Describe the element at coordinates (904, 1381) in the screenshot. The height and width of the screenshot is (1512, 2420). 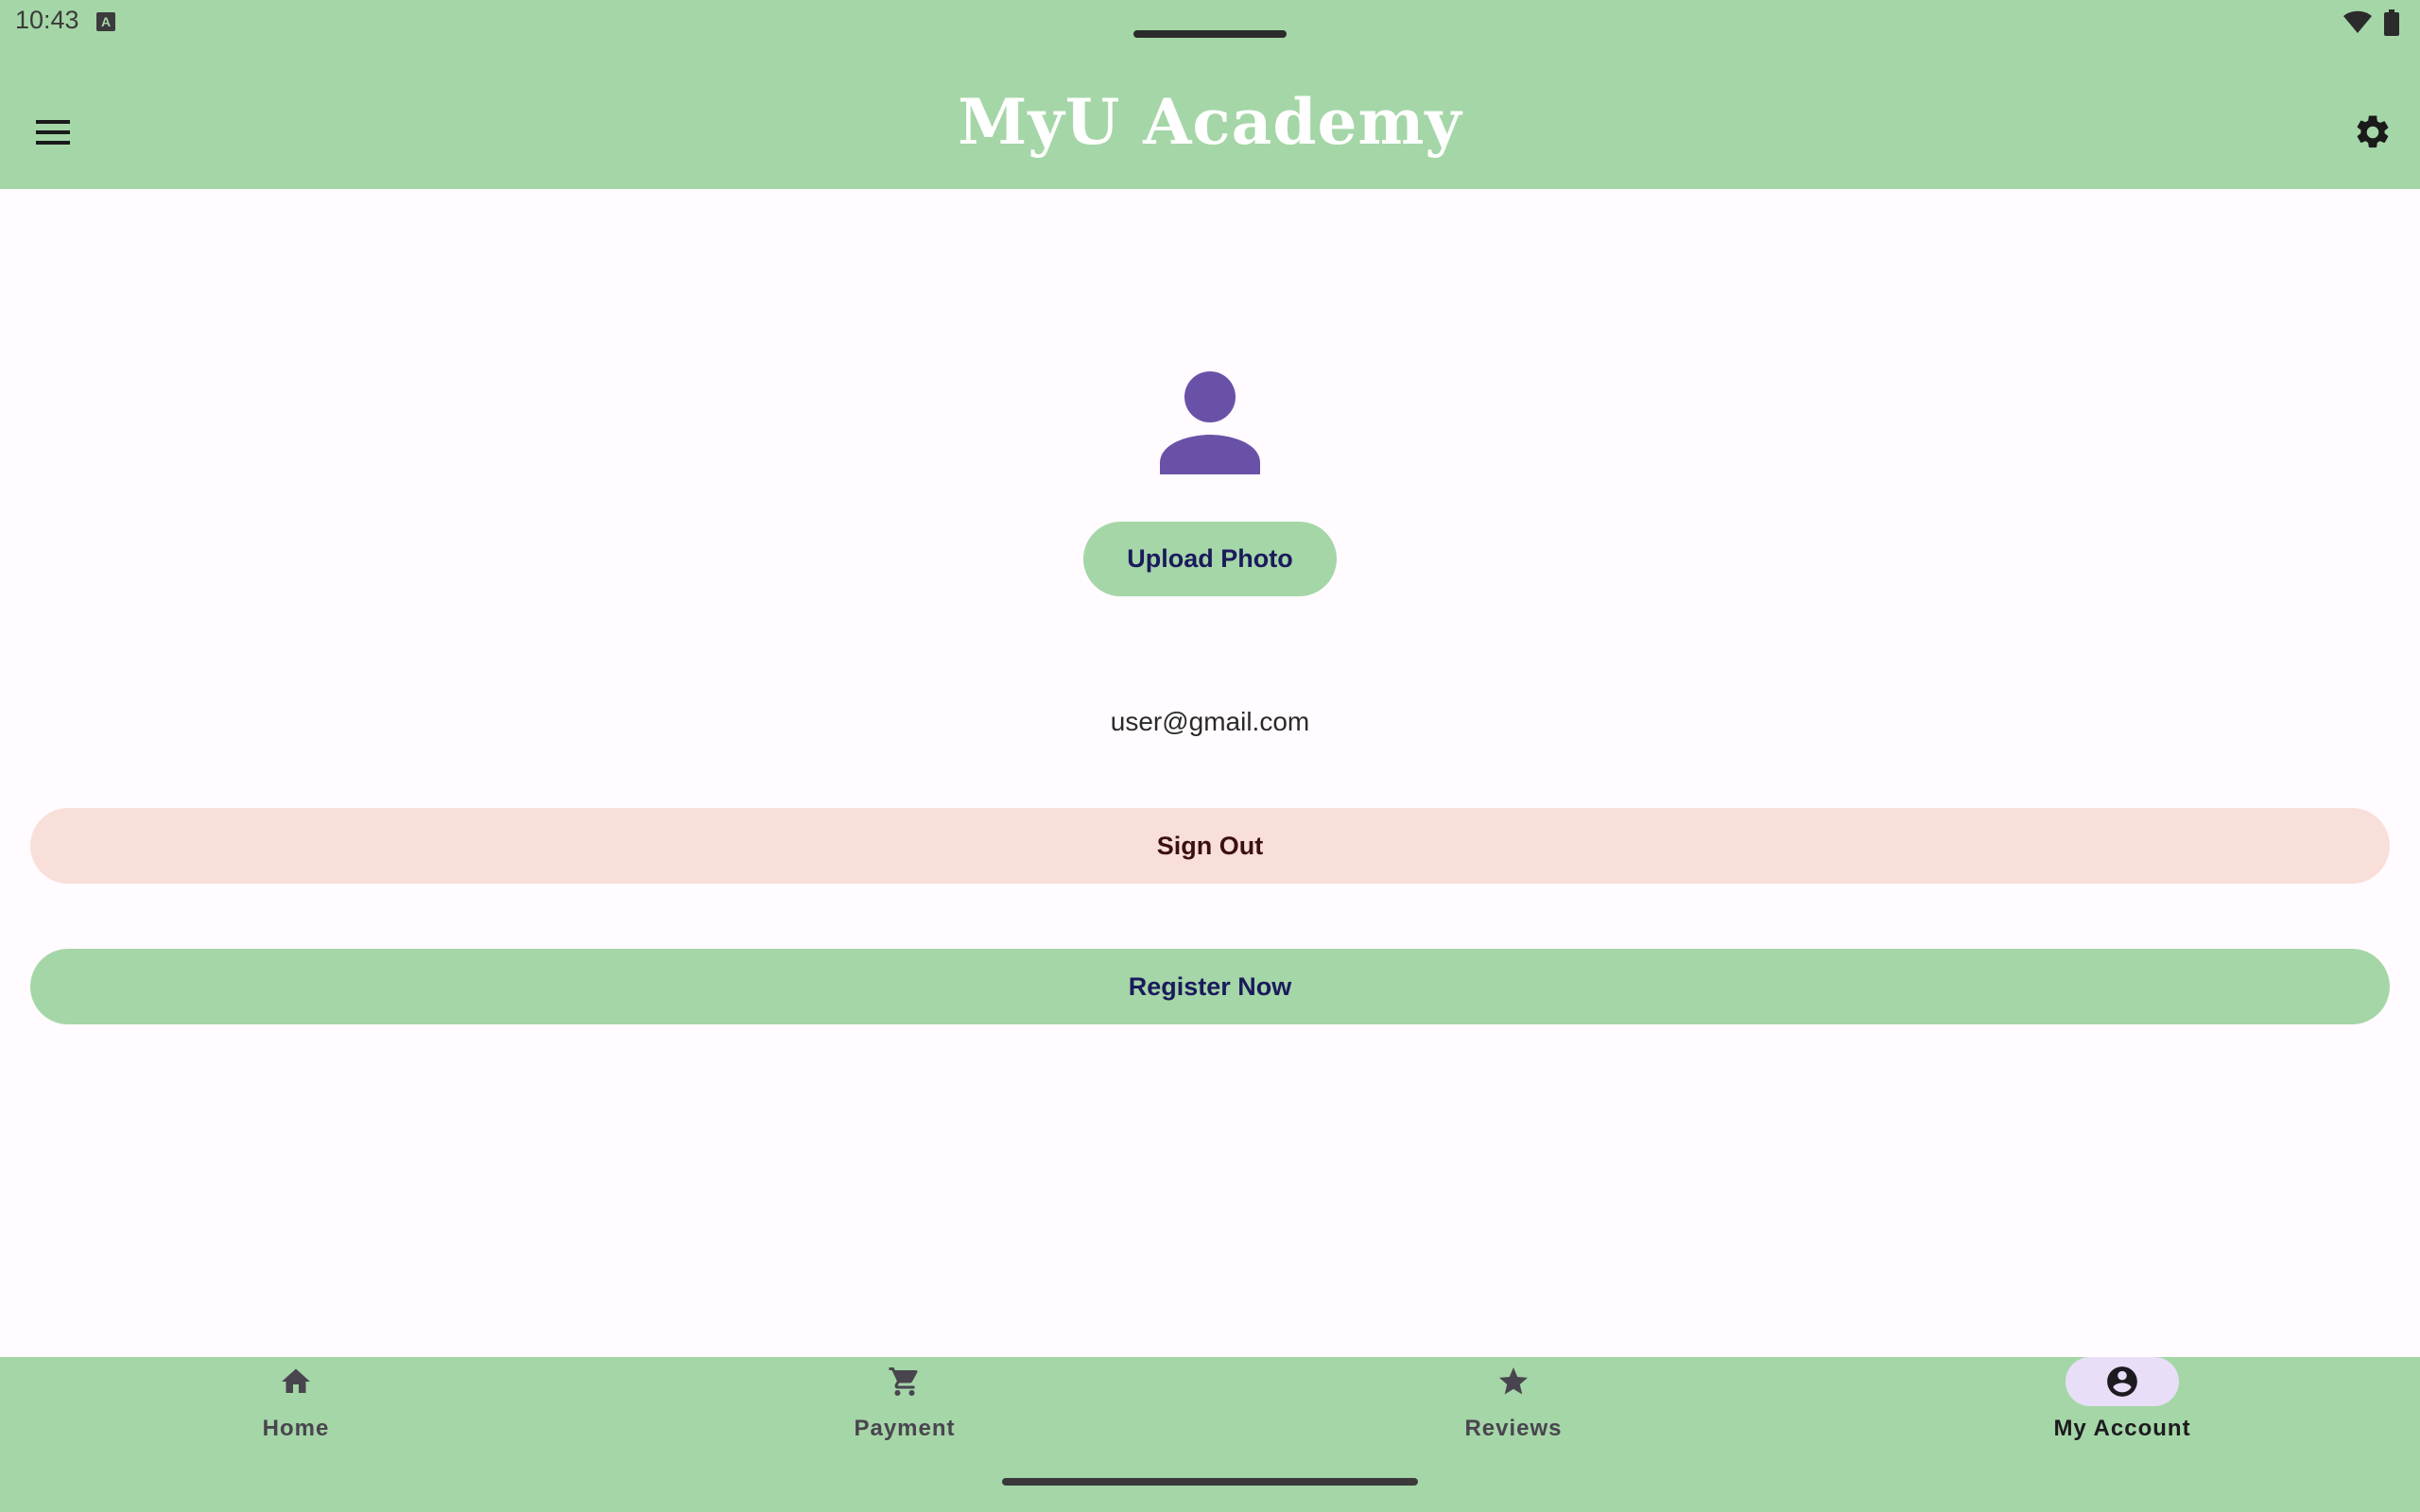
I see `cart-icon` at that location.